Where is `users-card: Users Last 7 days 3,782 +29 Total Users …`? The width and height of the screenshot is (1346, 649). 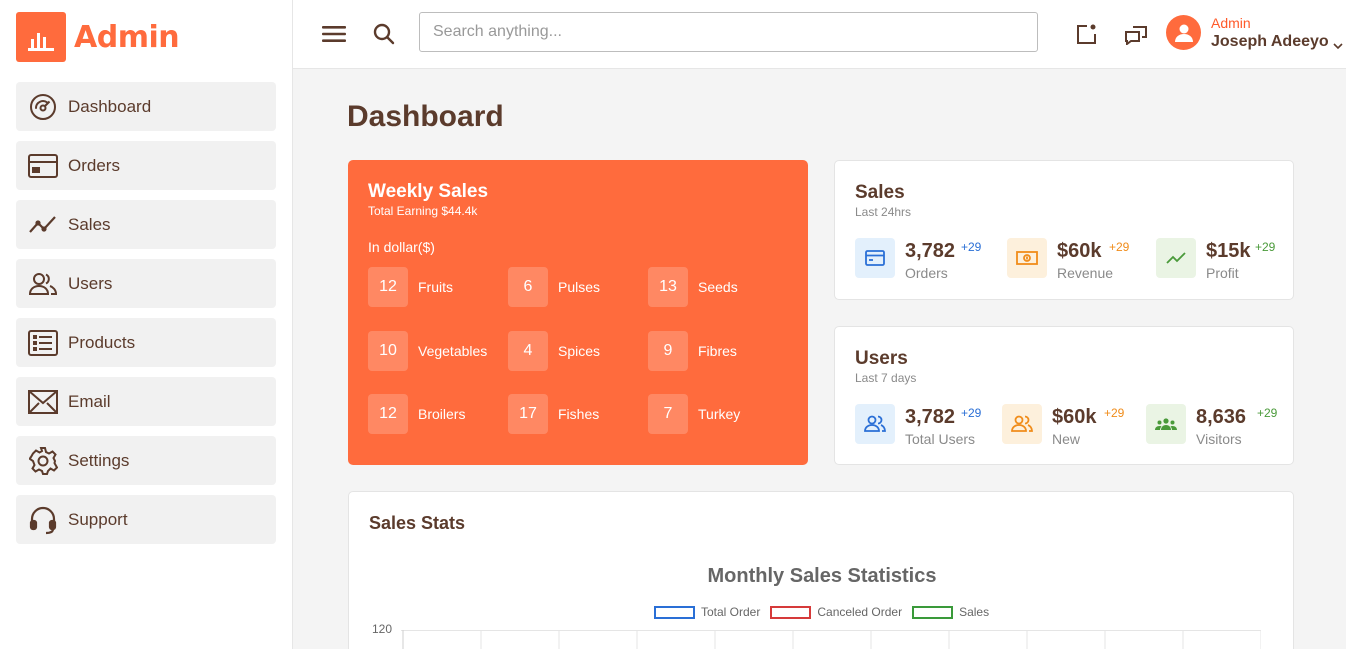
users-card: Users Last 7 days 3,782 +29 Total Users … is located at coordinates (1064, 395).